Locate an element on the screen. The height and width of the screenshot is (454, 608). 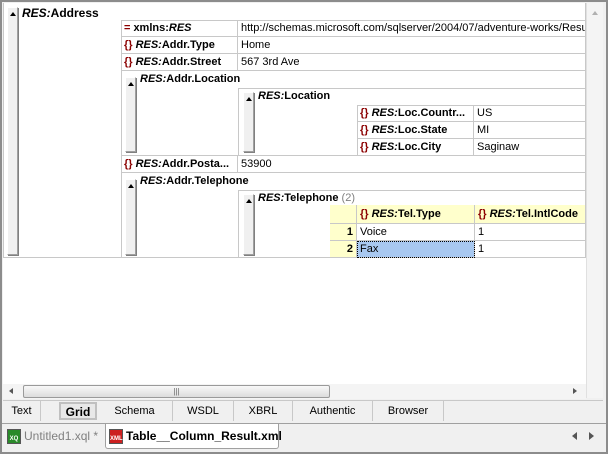
telephone-label: RES:Telephone (2) is located at coordinates (306, 198).